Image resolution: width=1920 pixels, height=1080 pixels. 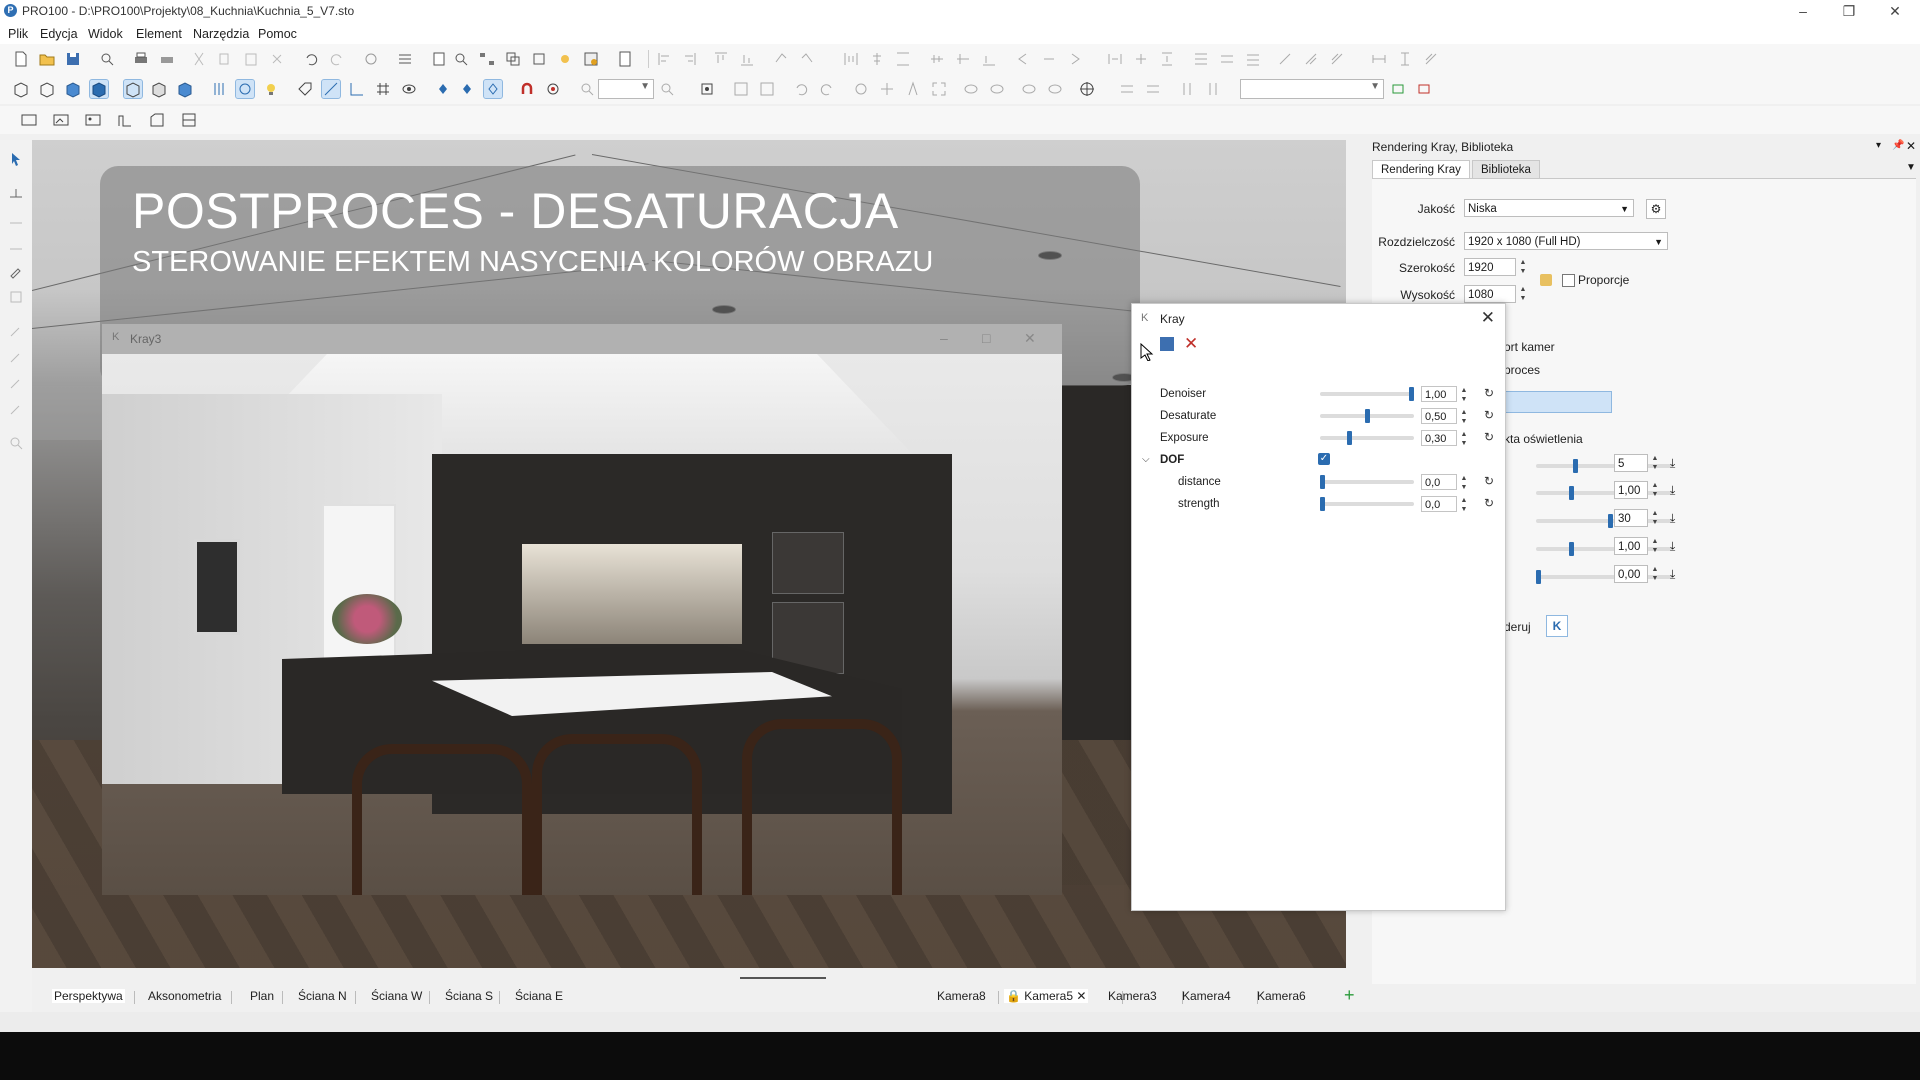 I want to click on edit-tool-2-icon, so click(x=16, y=357).